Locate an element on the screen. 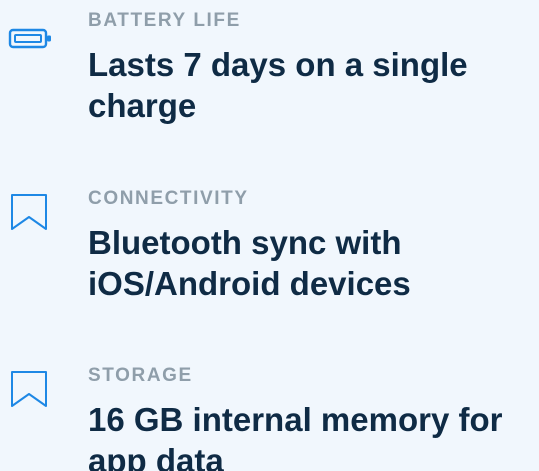 The image size is (539, 471). feature-title: Bluetooth sync with iOS/Android devices is located at coordinates (249, 263).